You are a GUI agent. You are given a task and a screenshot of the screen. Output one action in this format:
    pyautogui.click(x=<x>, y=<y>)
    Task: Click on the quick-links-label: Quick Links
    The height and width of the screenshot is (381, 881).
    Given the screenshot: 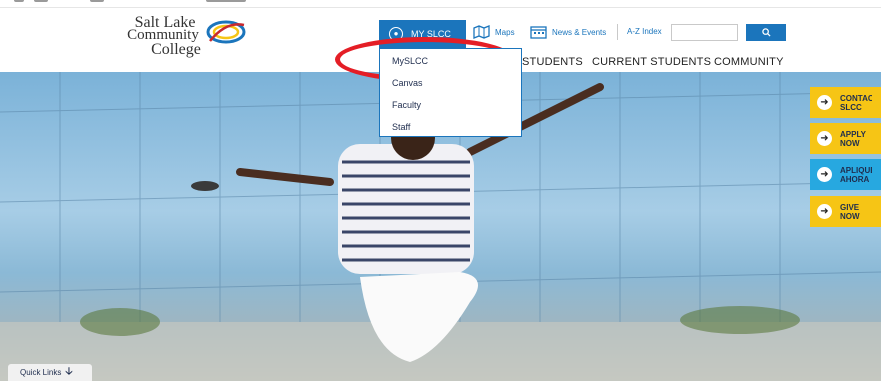 What is the action you would take?
    pyautogui.click(x=41, y=372)
    